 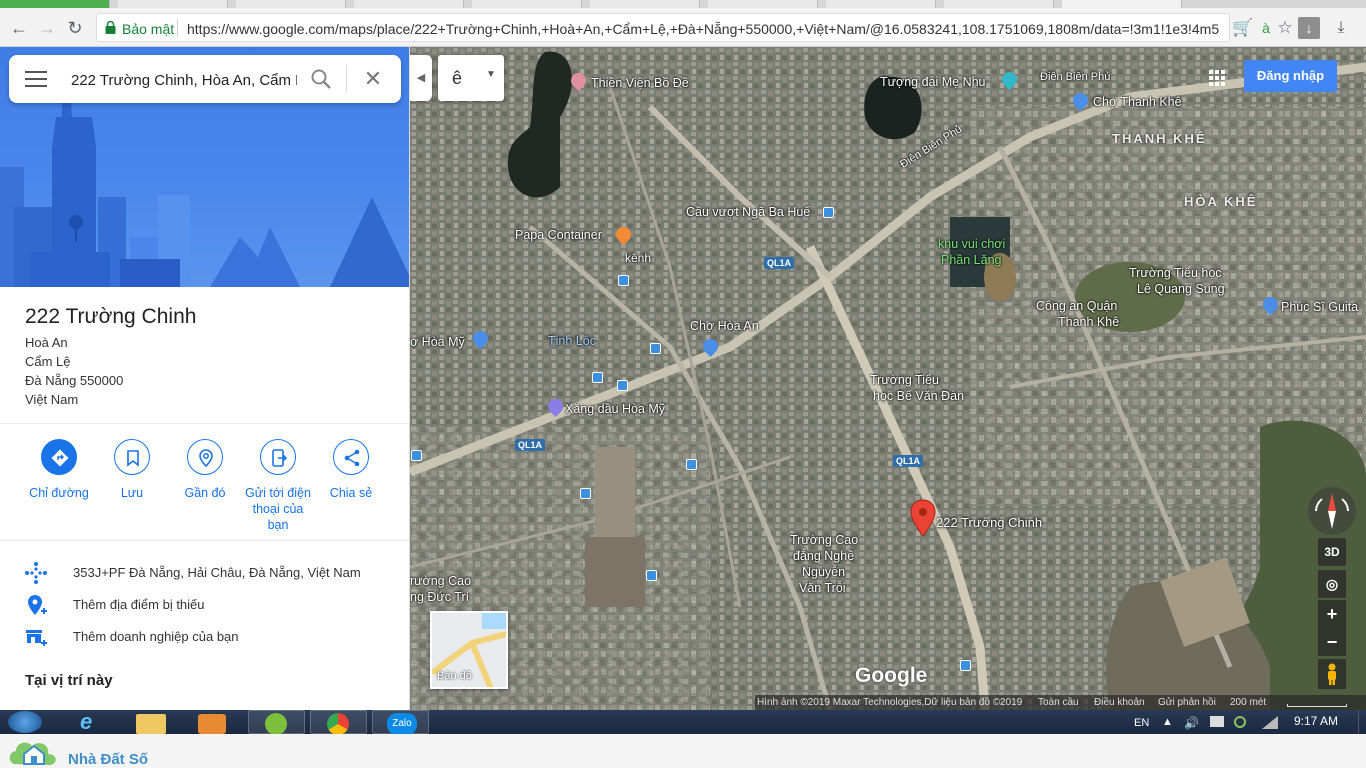 I want to click on terms-link: Điều khoản, so click(x=1119, y=702).